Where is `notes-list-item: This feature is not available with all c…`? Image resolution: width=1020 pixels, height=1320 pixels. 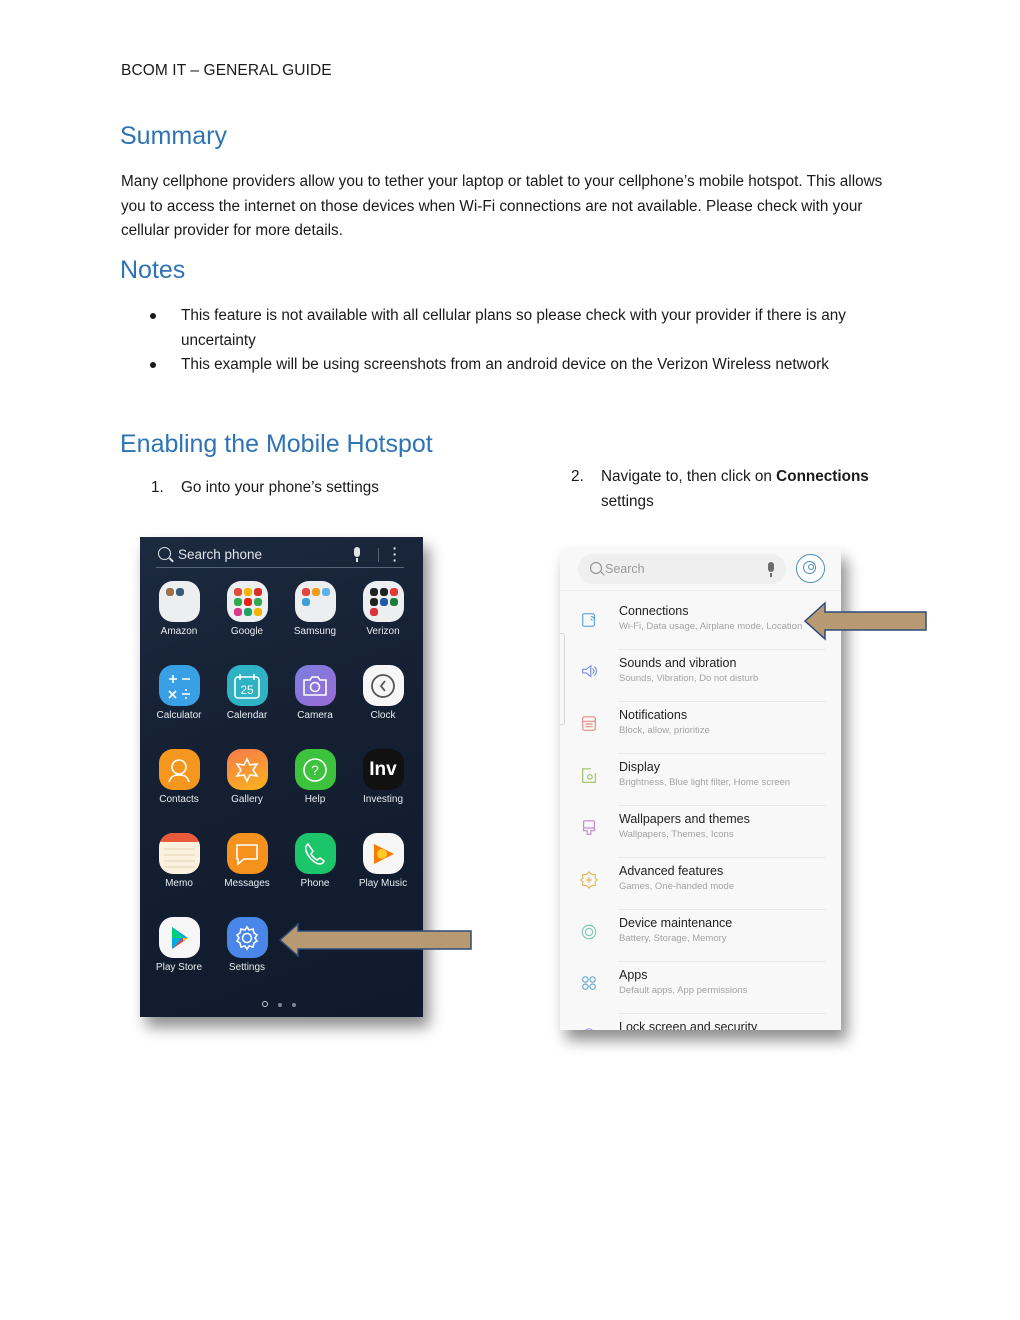
notes-list-item: This feature is not available with all c… is located at coordinates (518, 328).